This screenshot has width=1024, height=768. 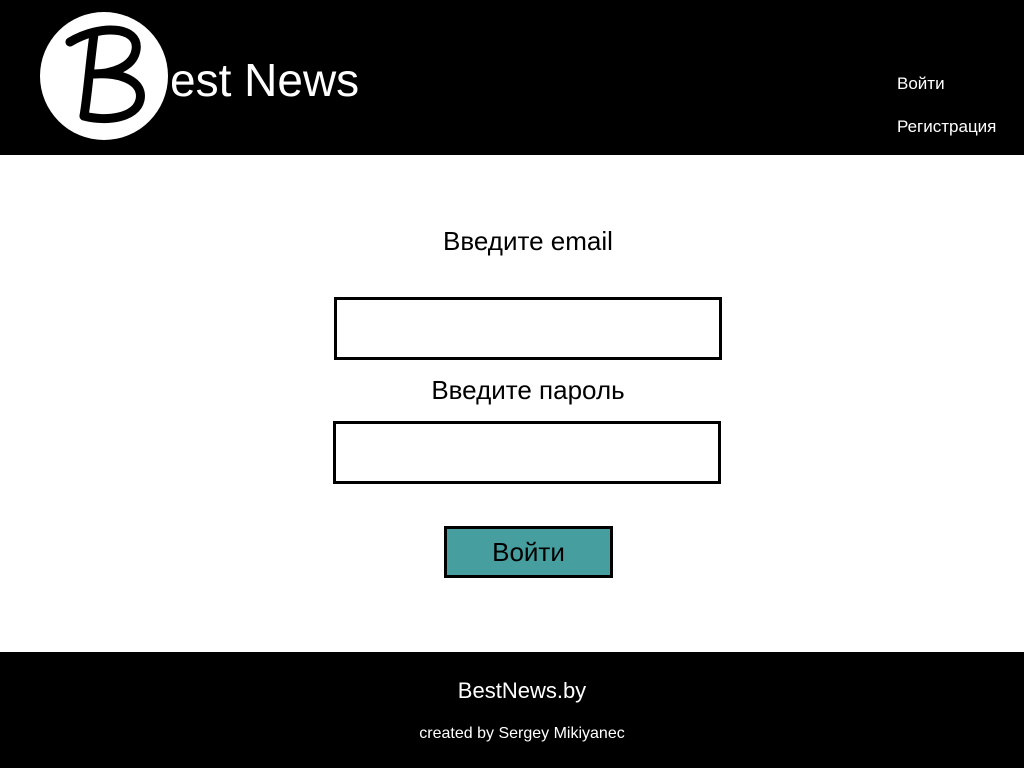 What do you see at coordinates (522, 690) in the screenshot?
I see `footer-site-name: BestNews.by` at bounding box center [522, 690].